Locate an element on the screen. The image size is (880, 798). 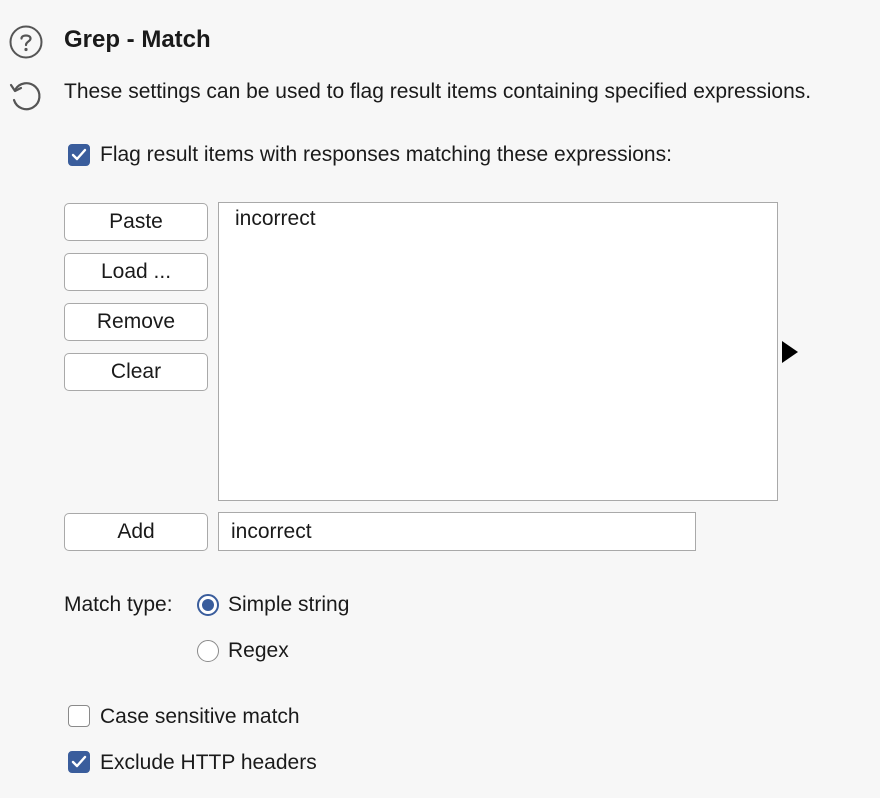
flag-results-checkbox is located at coordinates (79, 155).